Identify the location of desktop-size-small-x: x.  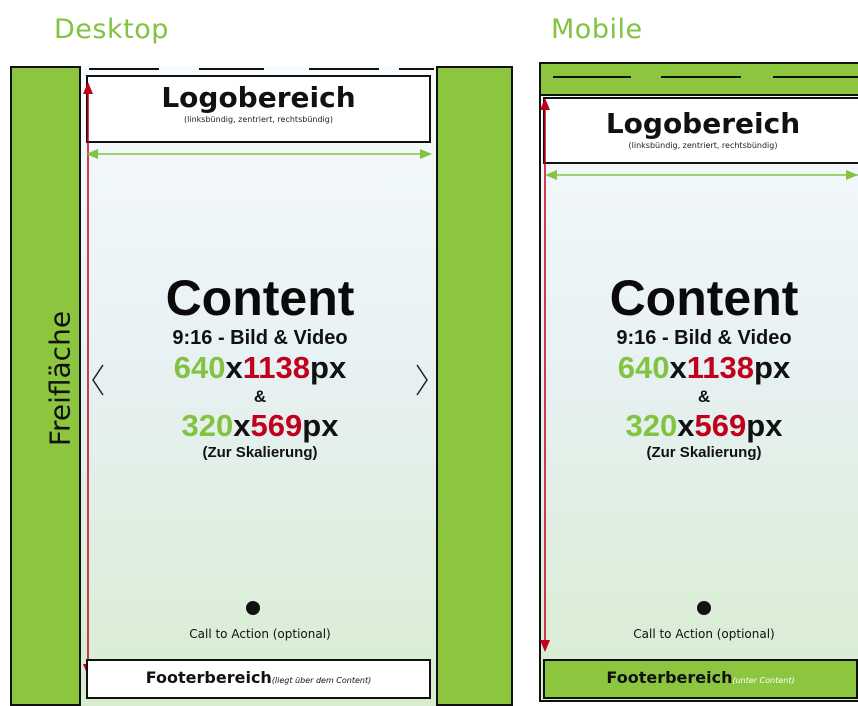
(242, 425).